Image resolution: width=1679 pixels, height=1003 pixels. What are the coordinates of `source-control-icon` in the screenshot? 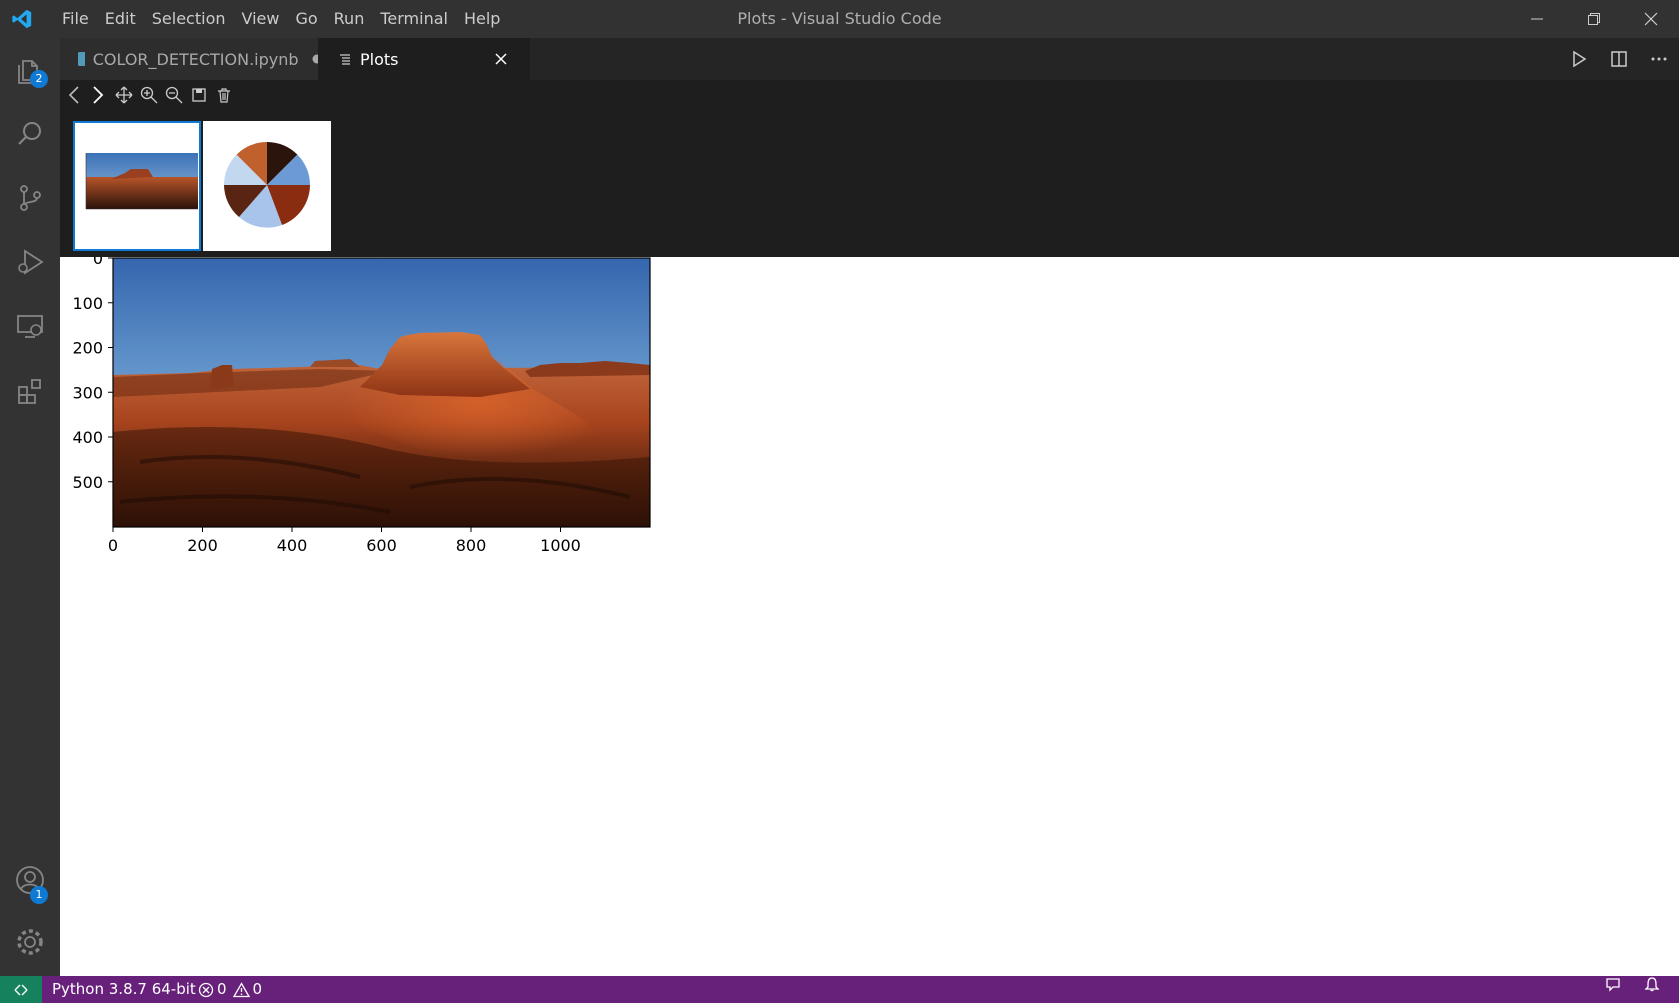 It's located at (30, 198).